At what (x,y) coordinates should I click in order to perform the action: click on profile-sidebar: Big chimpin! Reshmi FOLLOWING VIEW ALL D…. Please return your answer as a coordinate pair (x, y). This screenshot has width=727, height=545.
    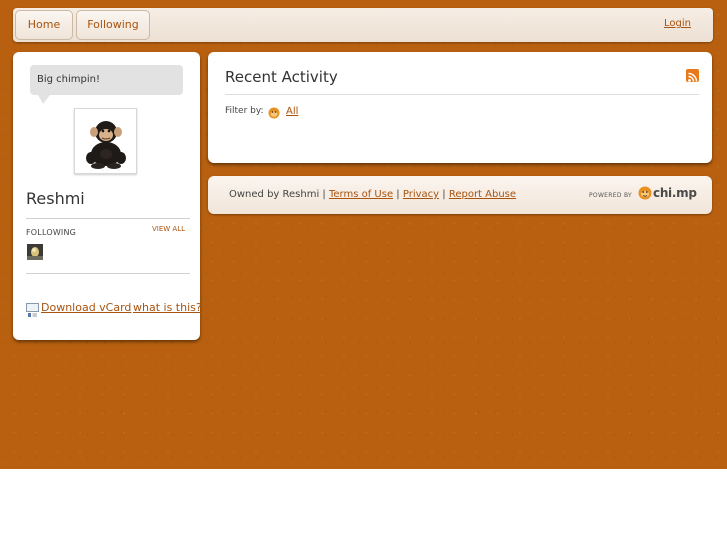
    Looking at the image, I should click on (107, 196).